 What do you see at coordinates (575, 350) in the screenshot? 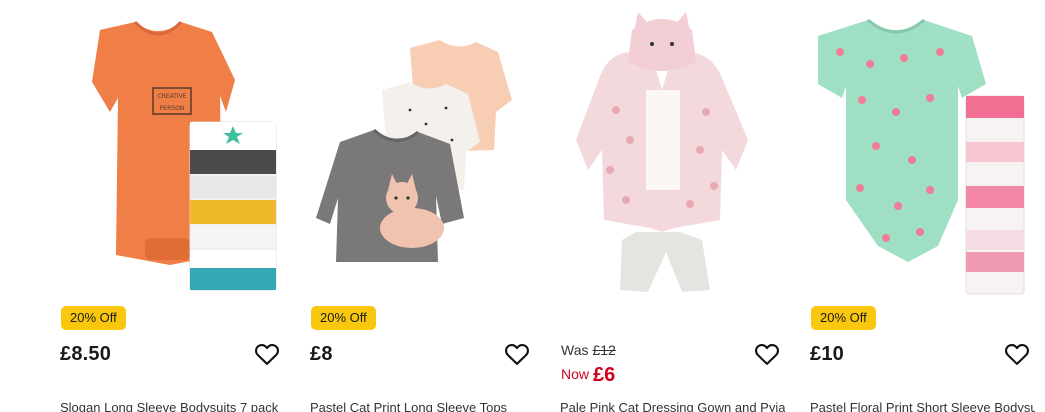
I see `was-label: Was` at bounding box center [575, 350].